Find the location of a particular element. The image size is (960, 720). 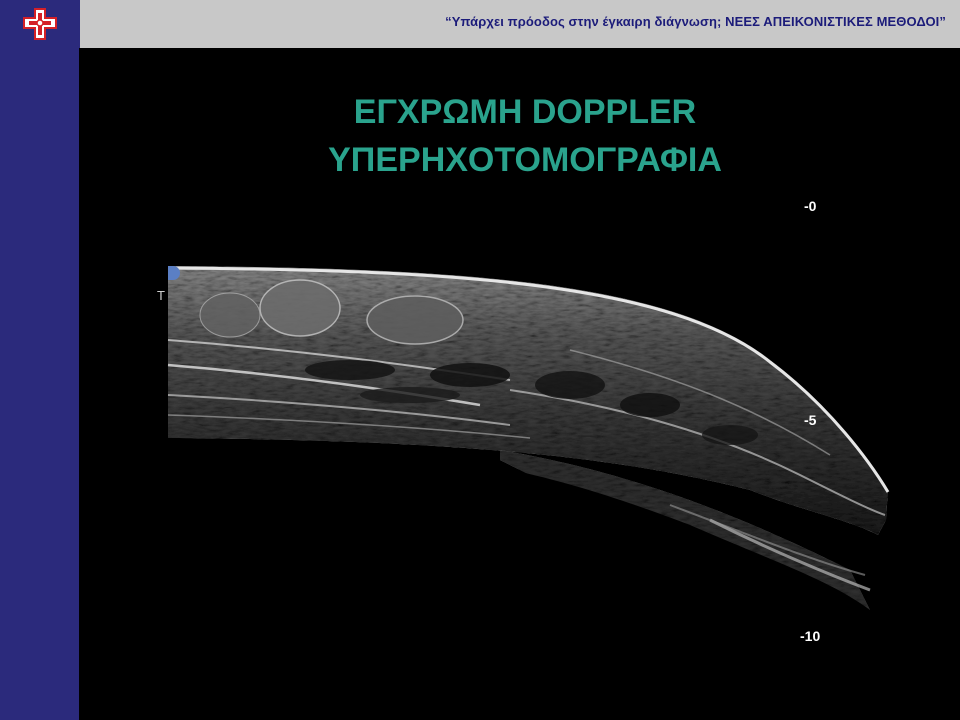

slide-title-line2: ΥΠΕΡΗΧΟΤΟΜΟΓΡΑΦΙΑ is located at coordinates (525, 160).